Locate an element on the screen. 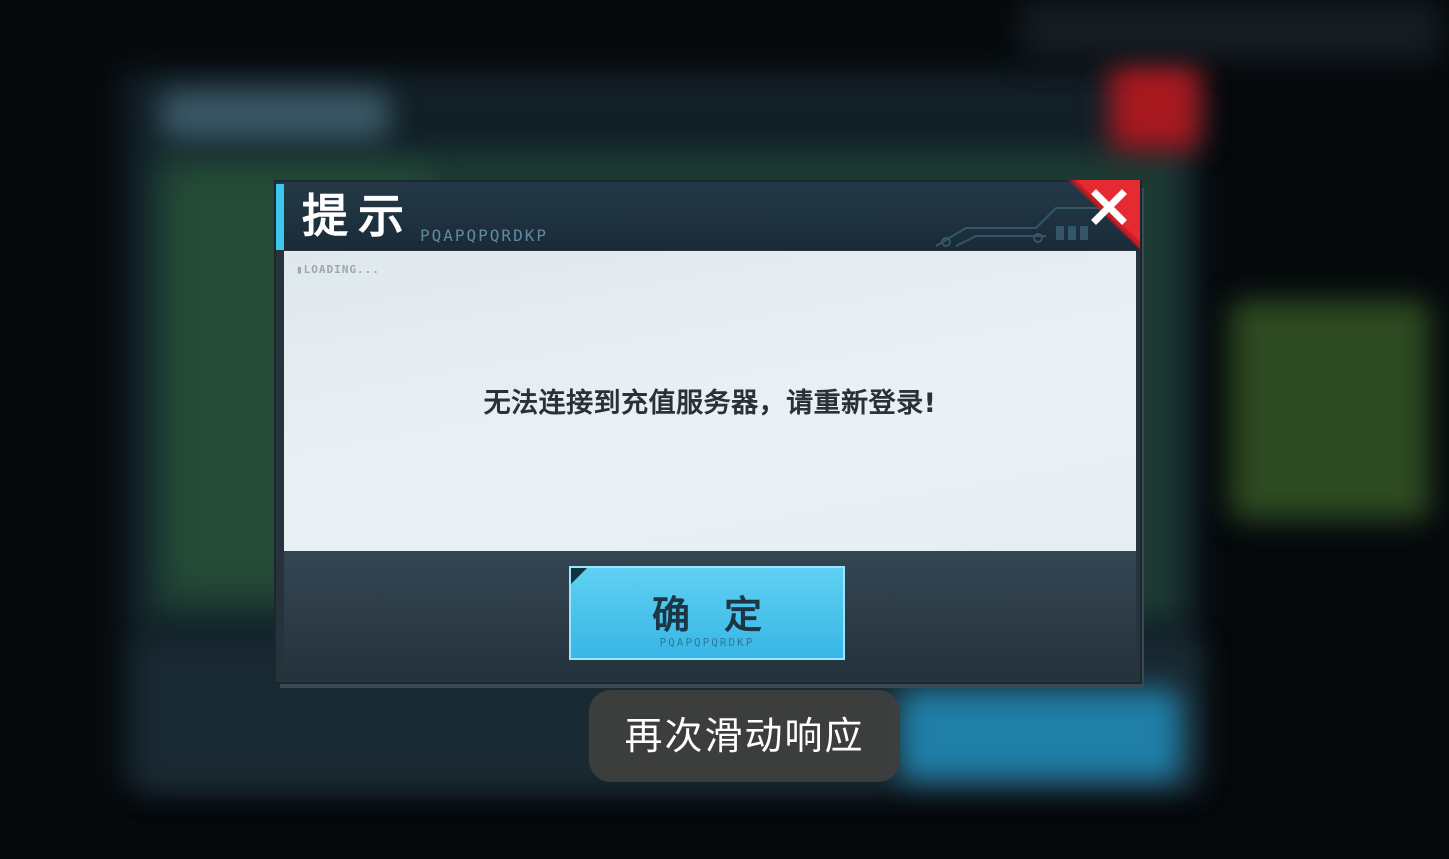 The image size is (1449, 859). close-x-icon is located at coordinates (1104, 215).